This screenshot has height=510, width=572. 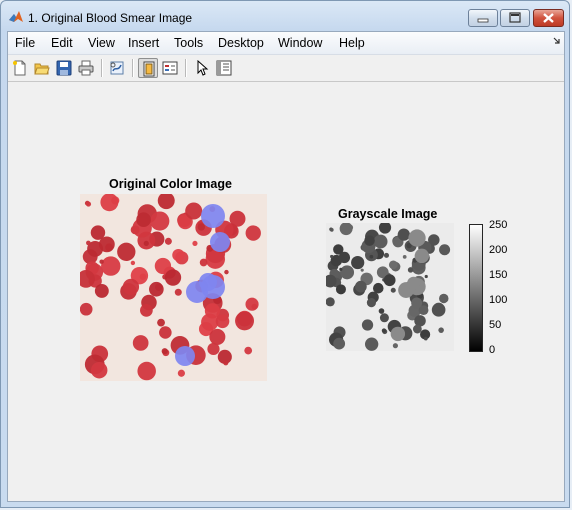 I want to click on matlab-logo-icon, so click(x=16, y=16).